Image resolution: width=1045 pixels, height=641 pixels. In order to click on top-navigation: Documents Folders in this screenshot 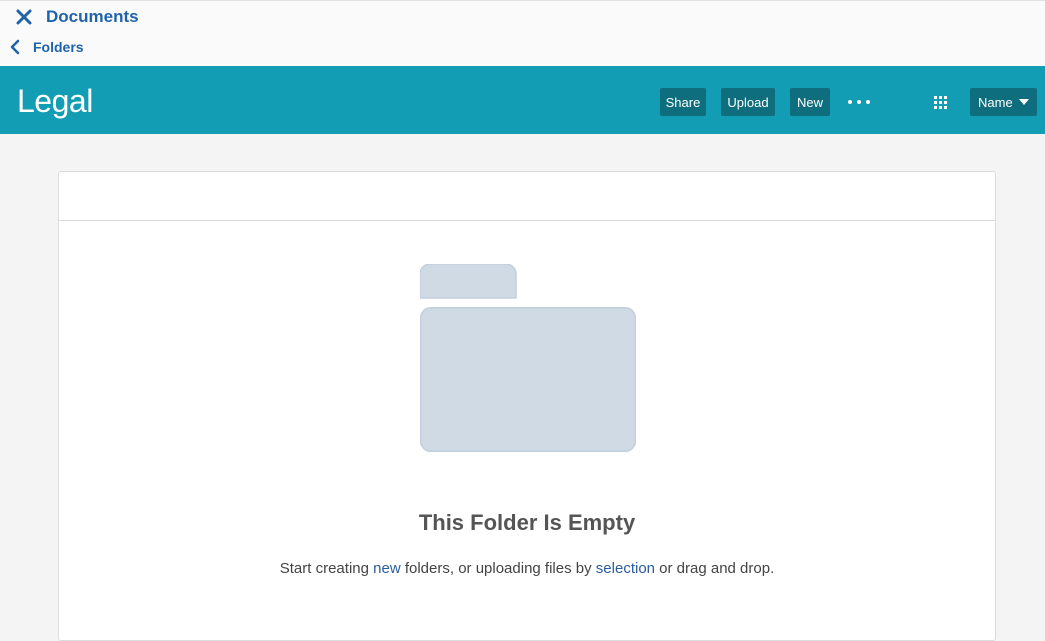, I will do `click(522, 33)`.